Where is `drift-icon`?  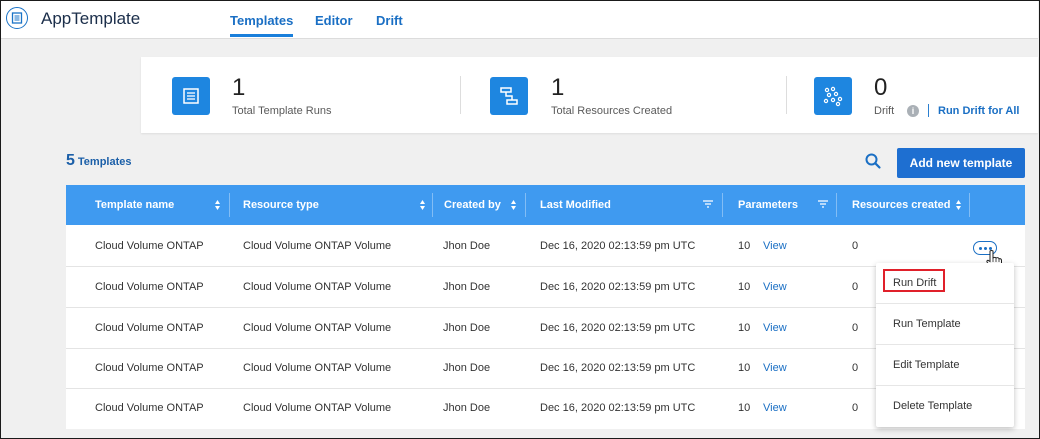 drift-icon is located at coordinates (833, 96).